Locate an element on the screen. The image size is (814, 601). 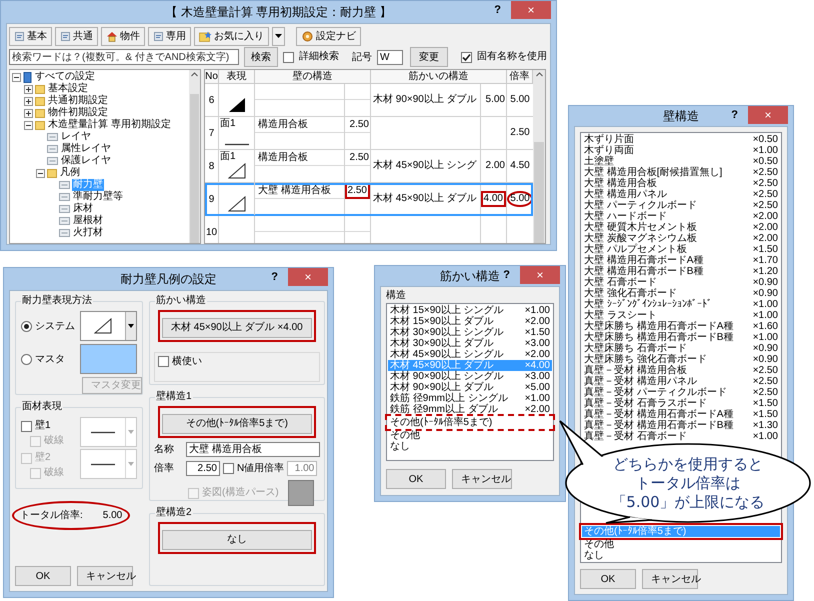
list-item: 大壁床勝ち 構造用石膏ボードA種 ×1.60 is located at coordinates (681, 326).